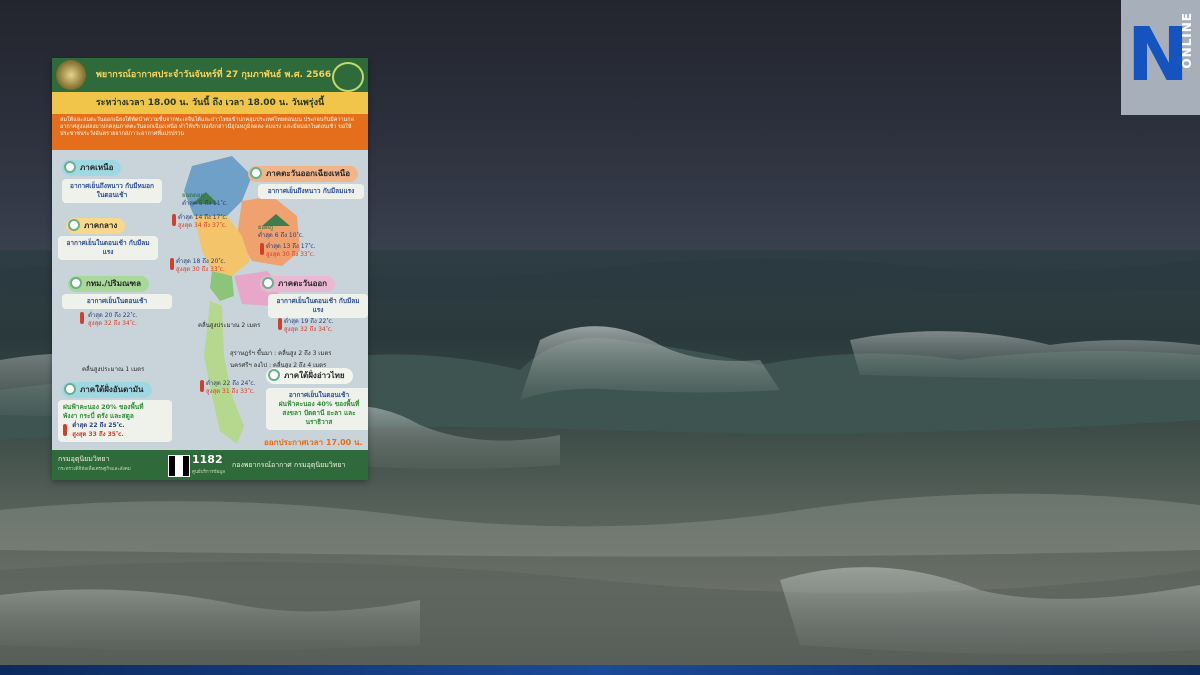 This screenshot has width=1200, height=675. I want to click on region-desc-bangkok: อากาศเย็นในตอนเช้า, so click(117, 301).